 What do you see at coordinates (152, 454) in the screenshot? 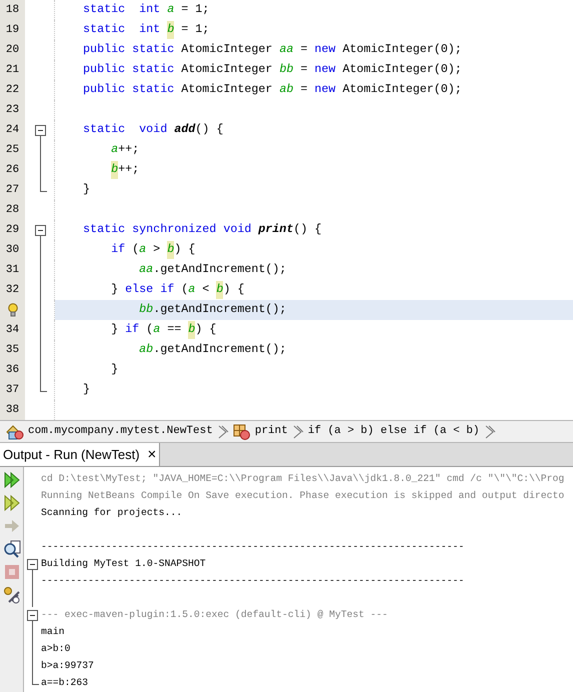
I see `close-button: ×` at bounding box center [152, 454].